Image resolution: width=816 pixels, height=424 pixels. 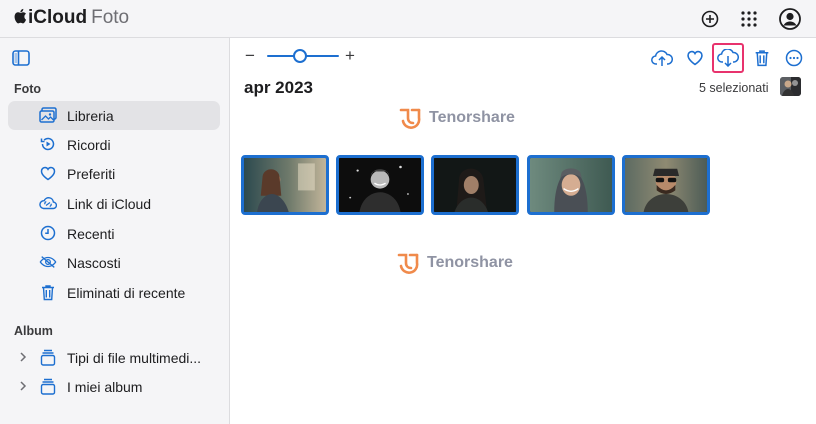 I want to click on sidebar-item-label: Libreria, so click(x=90, y=116).